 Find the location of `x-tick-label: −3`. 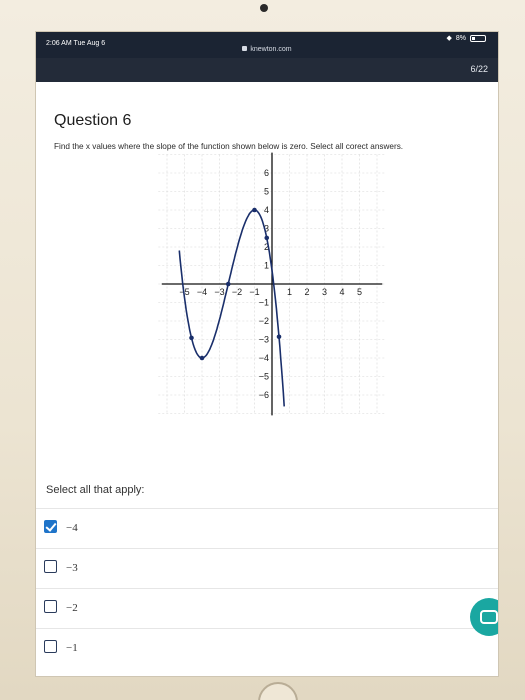

x-tick-label: −3 is located at coordinates (219, 292).